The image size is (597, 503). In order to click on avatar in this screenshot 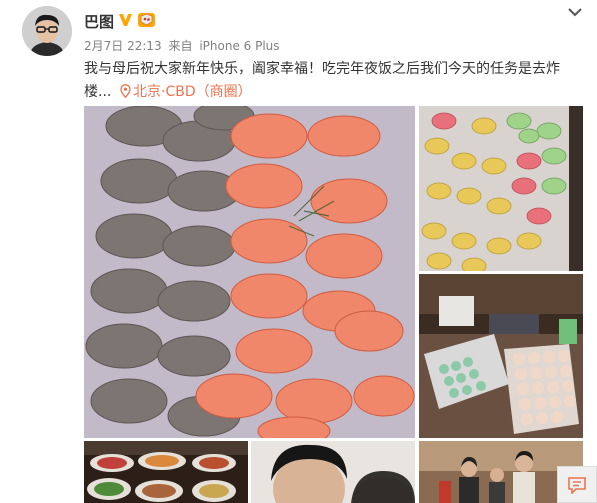, I will do `click(47, 31)`.